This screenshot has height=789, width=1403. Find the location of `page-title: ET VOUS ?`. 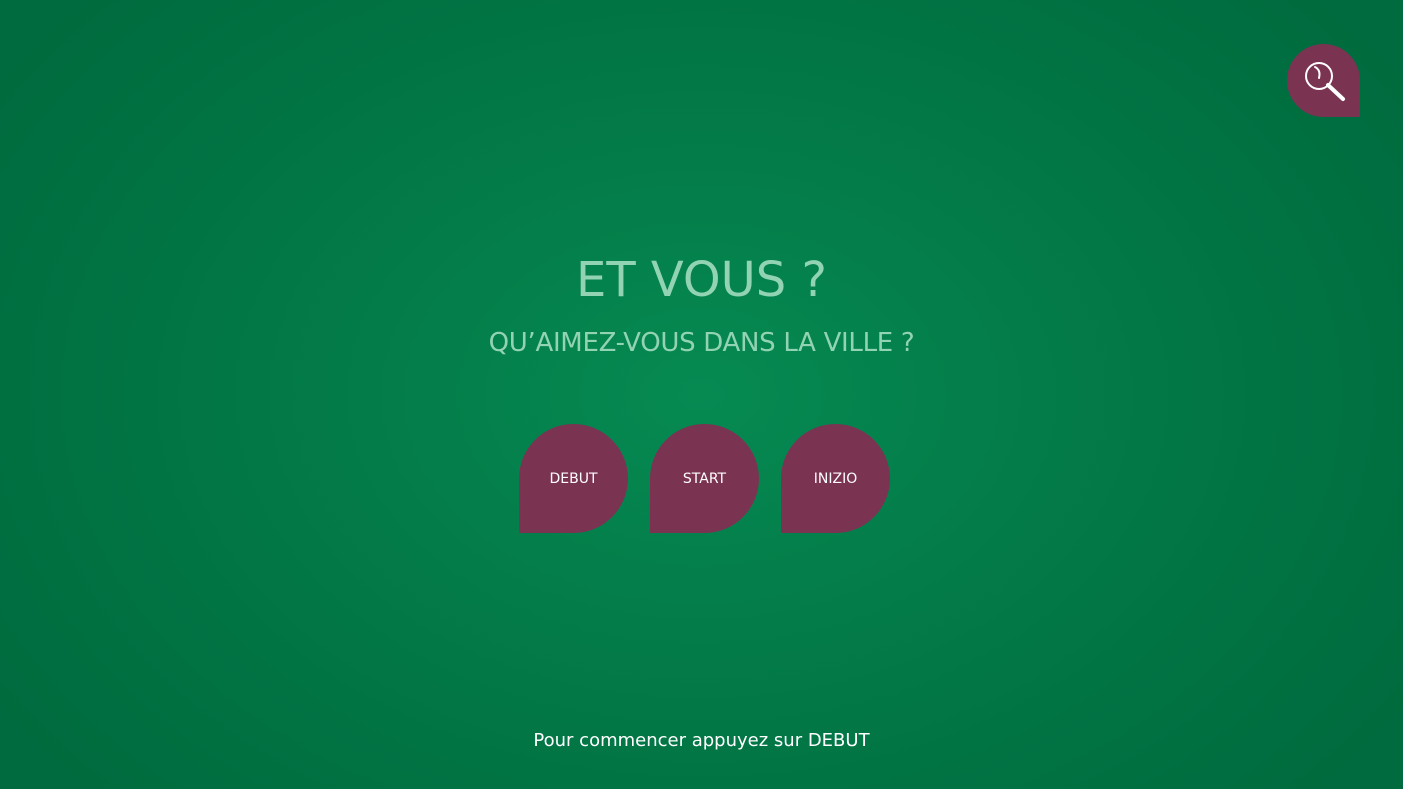

page-title: ET VOUS ? is located at coordinates (701, 280).